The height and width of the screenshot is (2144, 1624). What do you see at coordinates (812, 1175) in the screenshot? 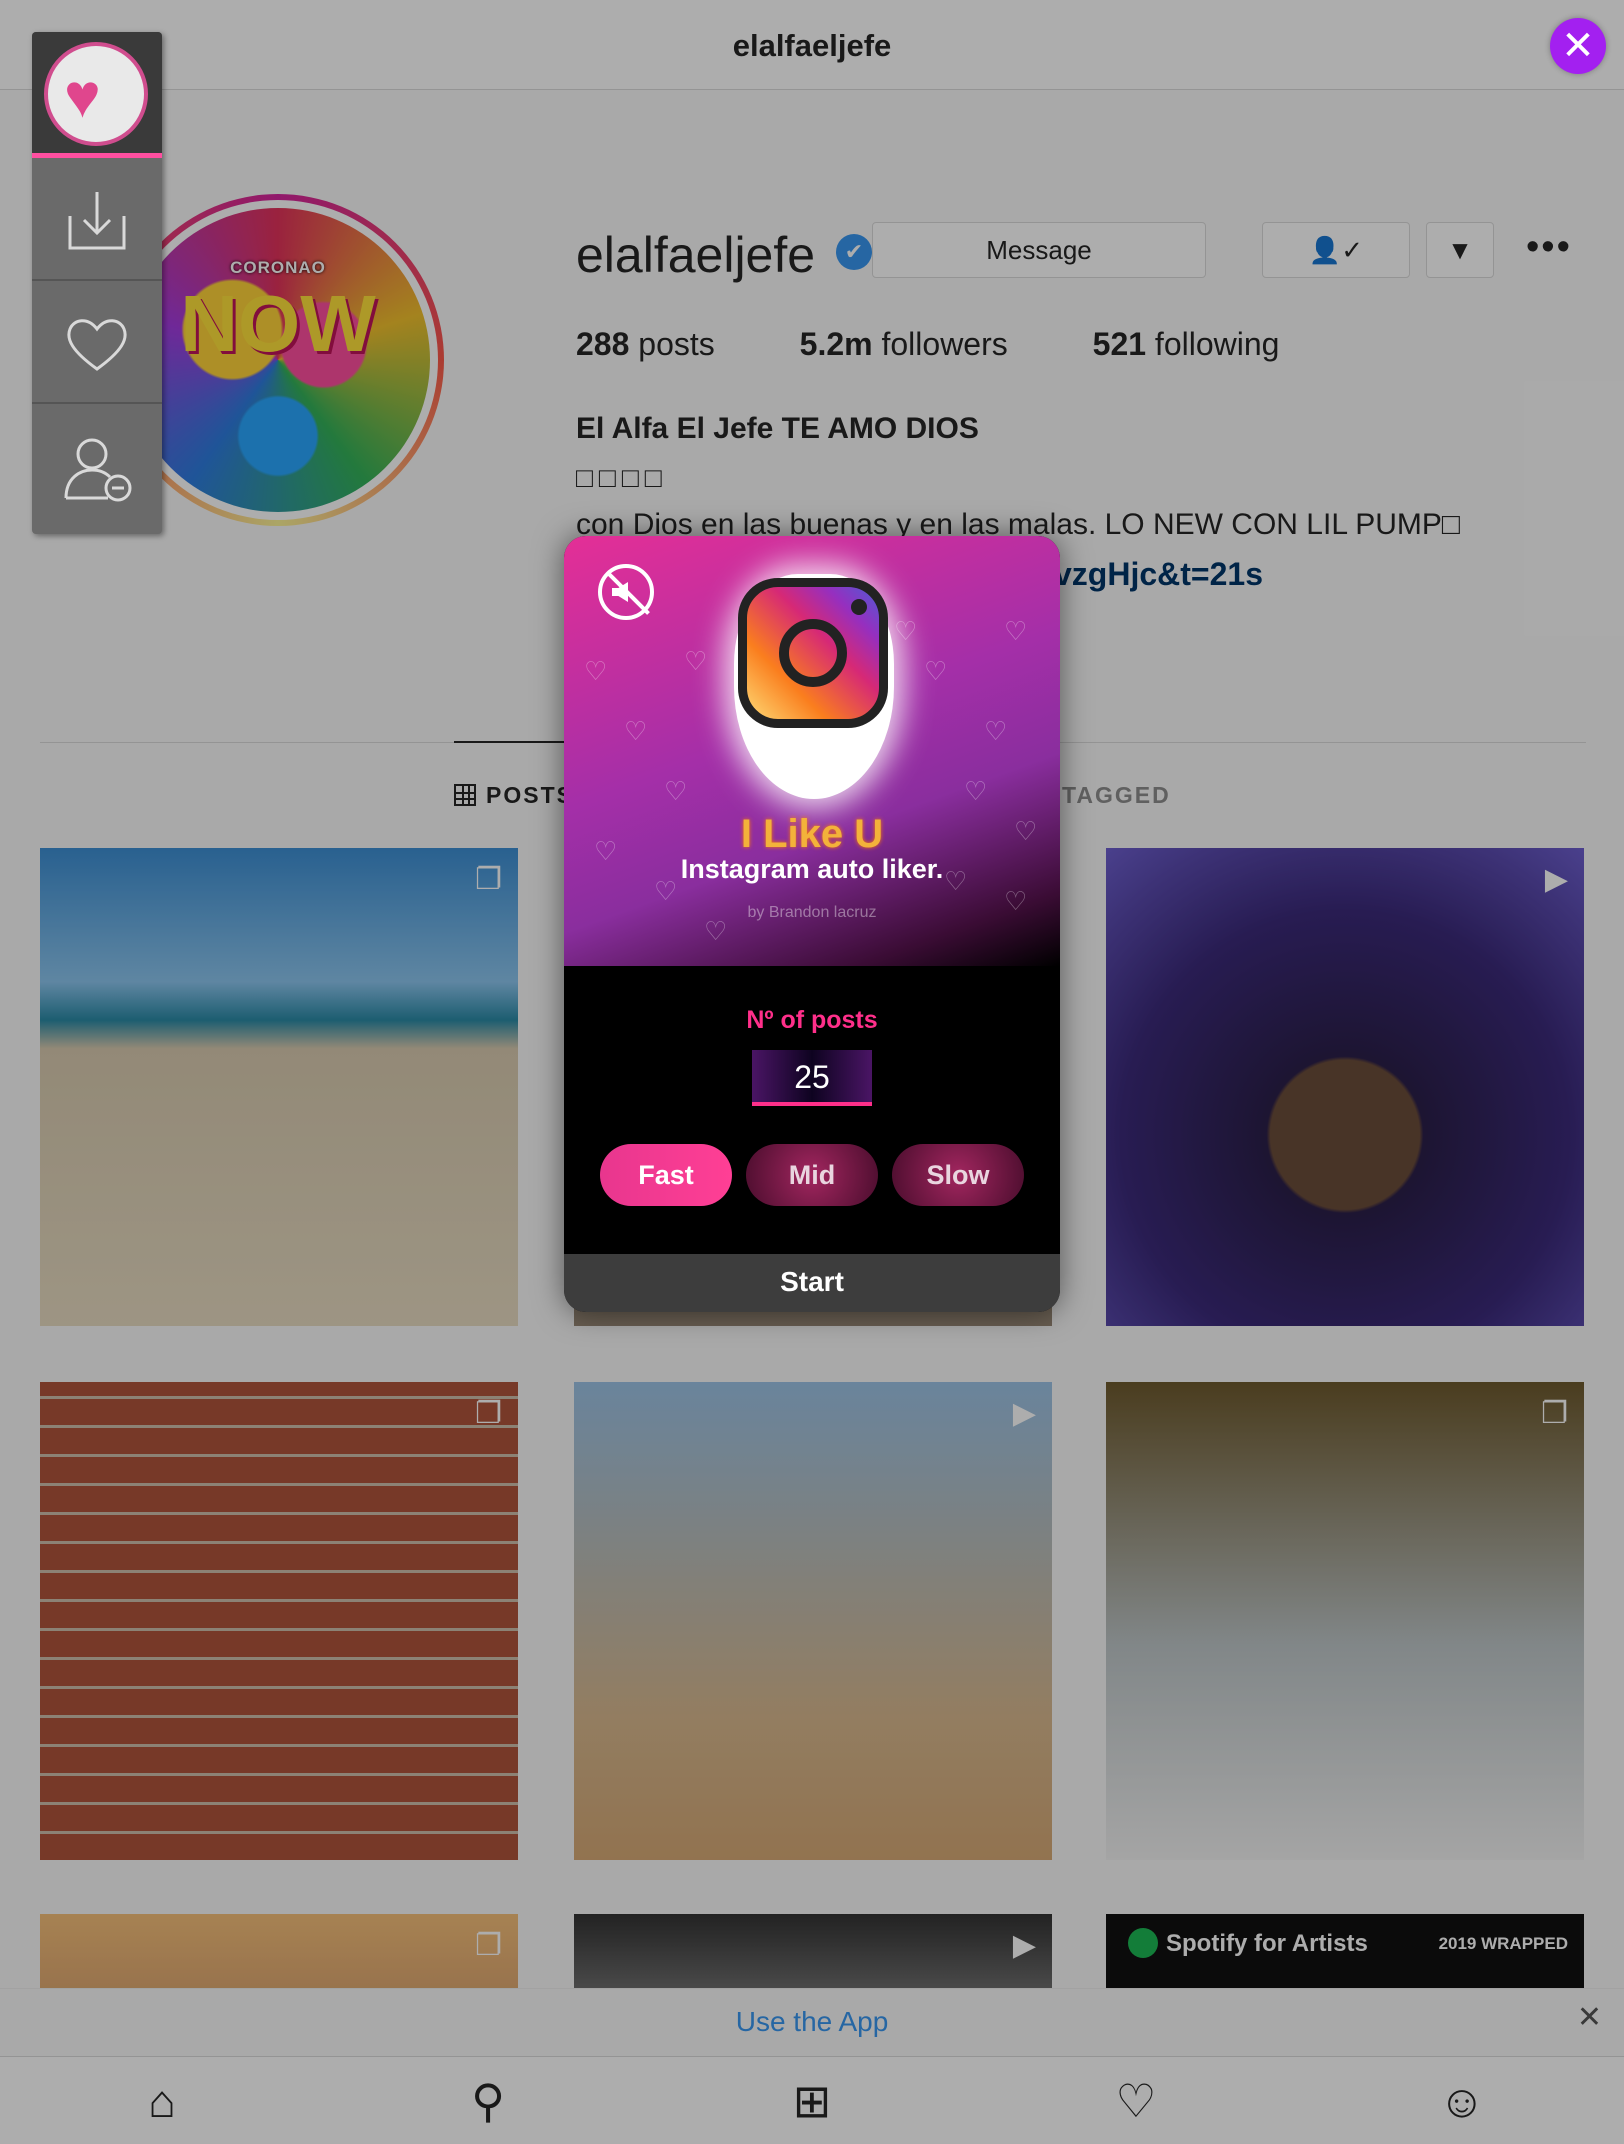
I see `speed-mid-button: Mid` at bounding box center [812, 1175].